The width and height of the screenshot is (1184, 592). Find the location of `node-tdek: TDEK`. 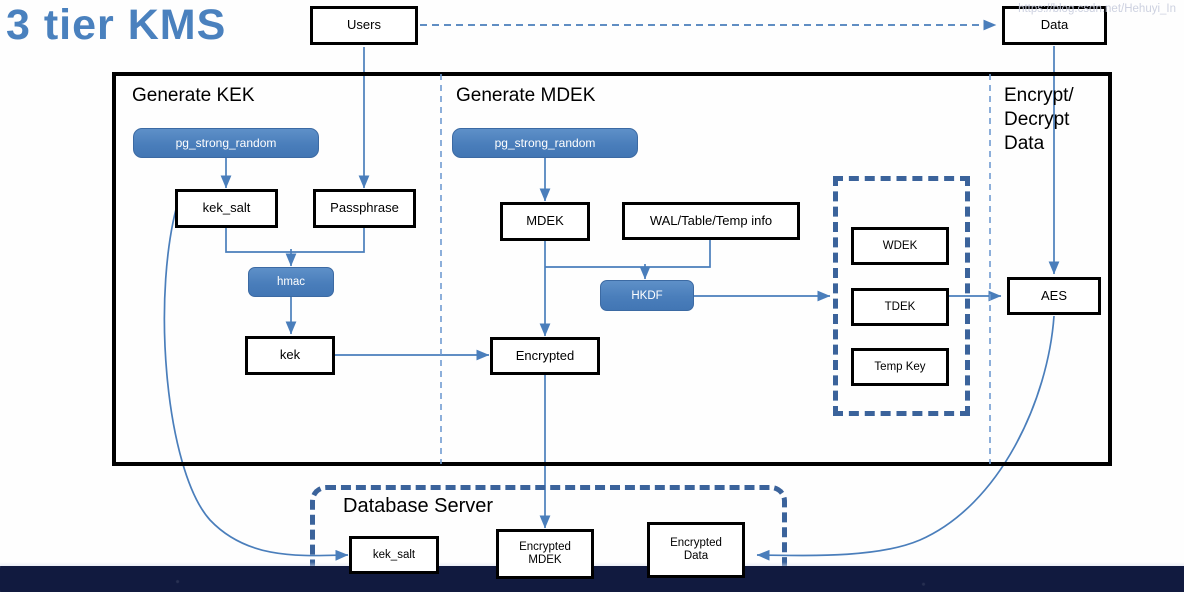

node-tdek: TDEK is located at coordinates (900, 307).